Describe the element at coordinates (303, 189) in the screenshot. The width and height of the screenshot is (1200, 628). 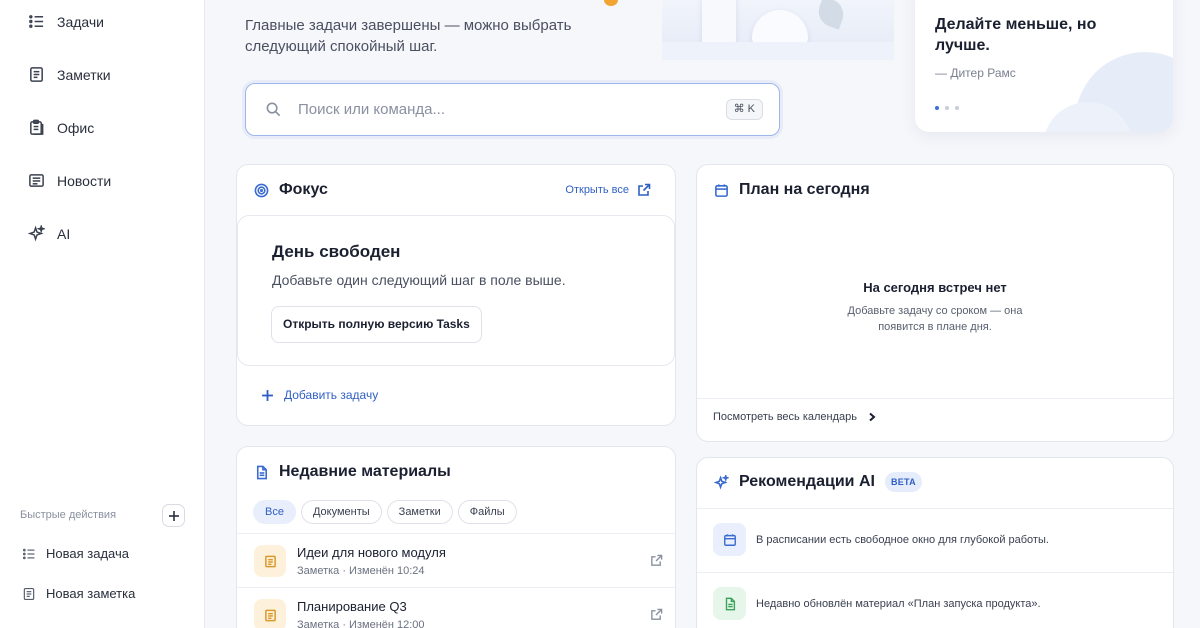
I see `focus-title-text: Фокус` at that location.